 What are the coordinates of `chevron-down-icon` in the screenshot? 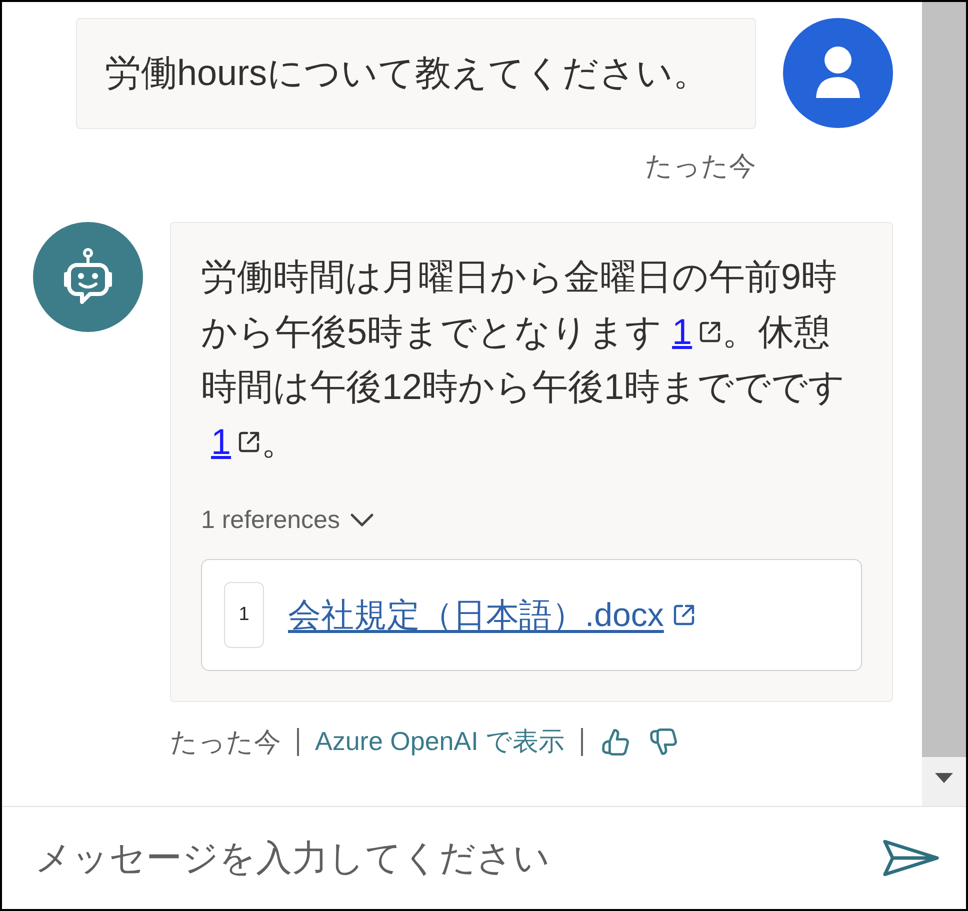 It's located at (362, 520).